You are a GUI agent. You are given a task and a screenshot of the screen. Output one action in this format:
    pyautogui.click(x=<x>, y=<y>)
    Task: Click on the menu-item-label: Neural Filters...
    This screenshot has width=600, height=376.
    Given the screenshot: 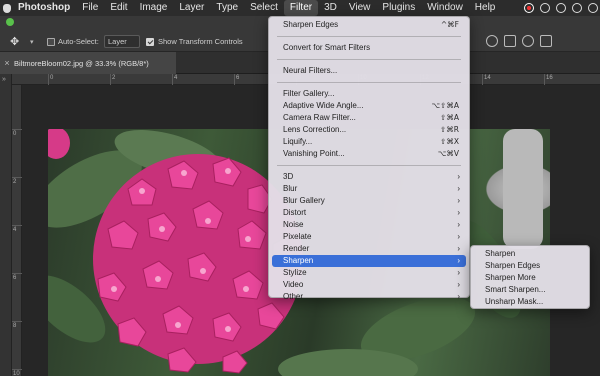 What is the action you would take?
    pyautogui.click(x=310, y=70)
    